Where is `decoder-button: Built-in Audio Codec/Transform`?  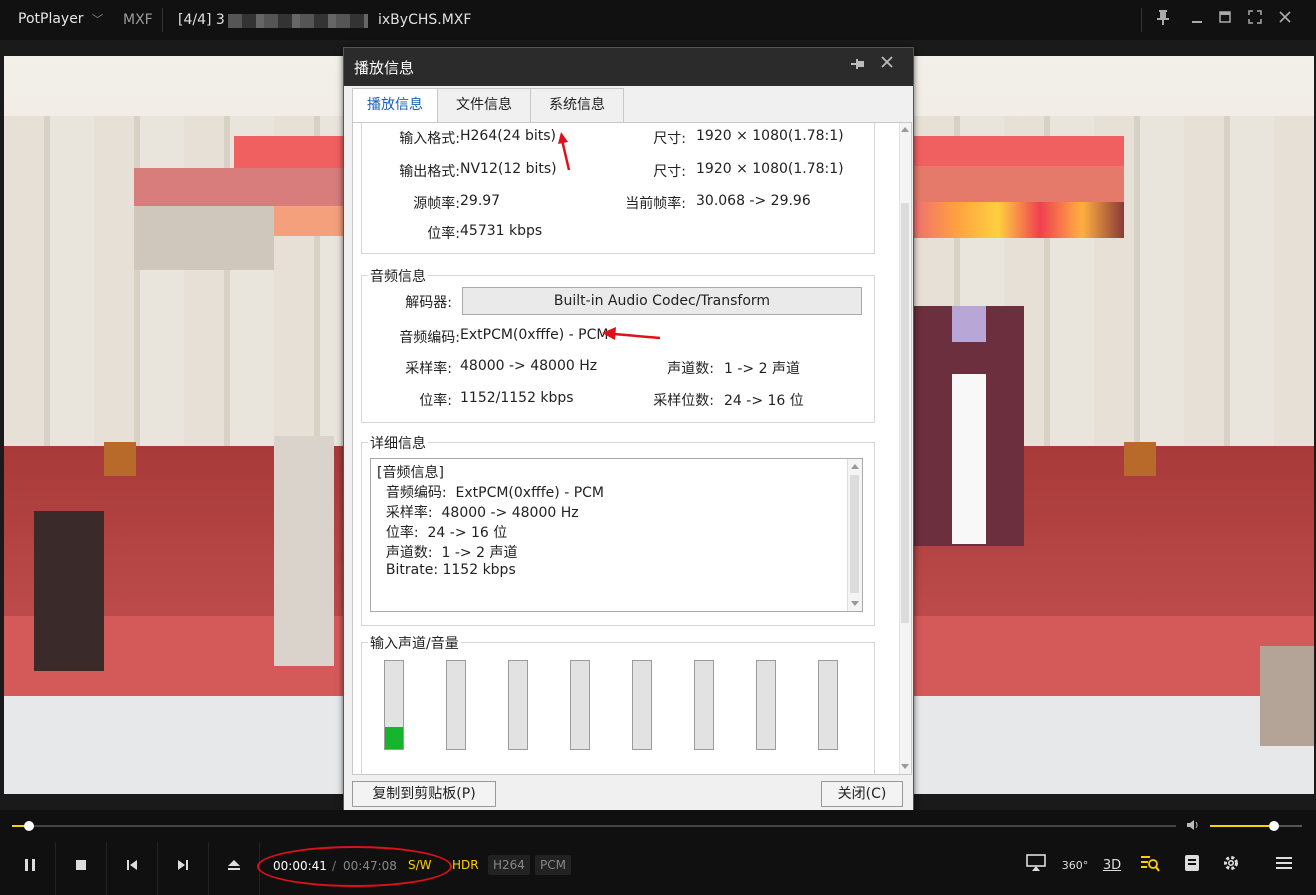
decoder-button: Built-in Audio Codec/Transform is located at coordinates (662, 301).